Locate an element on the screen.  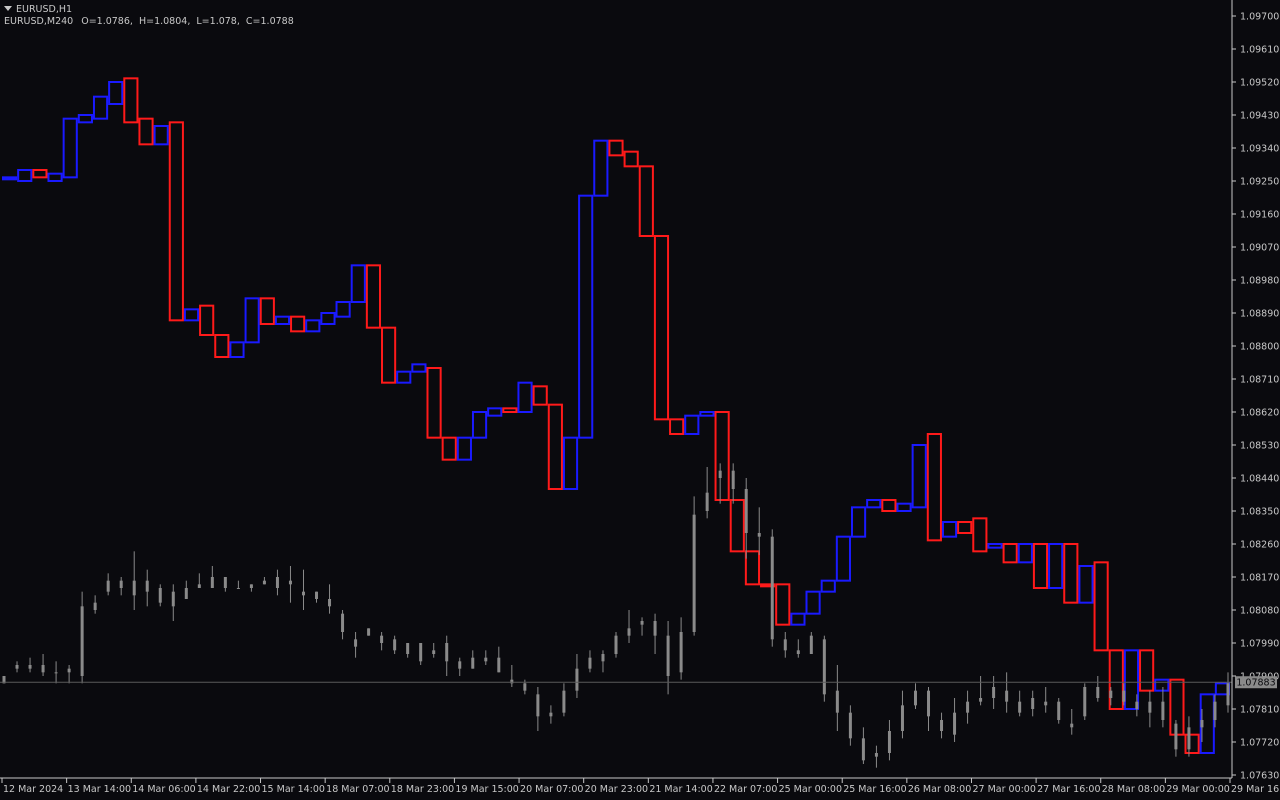
price-tick-label: 1.08350 is located at coordinates (1259, 512).